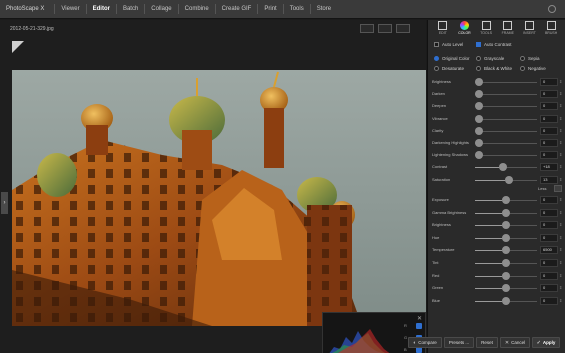  What do you see at coordinates (558, 188) in the screenshot?
I see `less-toggle-button` at bounding box center [558, 188].